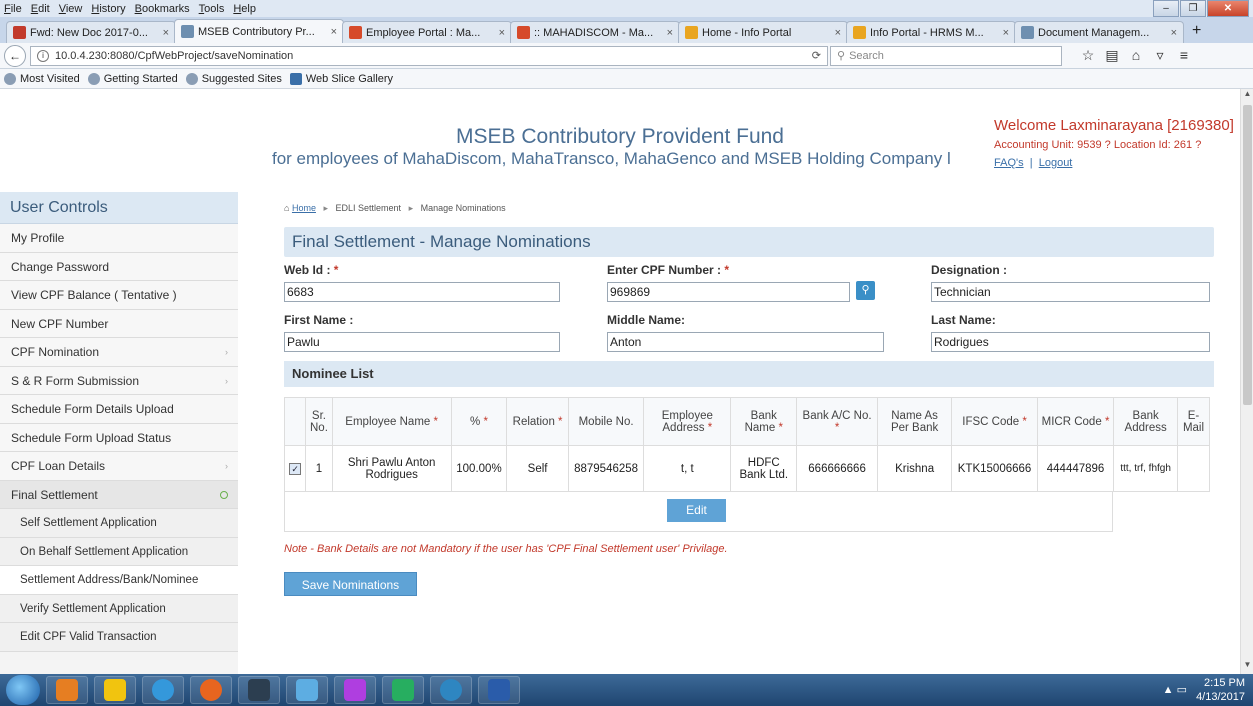 This screenshot has height=706, width=1253. Describe the element at coordinates (233, 78) in the screenshot. I see `bookmark-suggested-sites: Suggested Sites` at that location.